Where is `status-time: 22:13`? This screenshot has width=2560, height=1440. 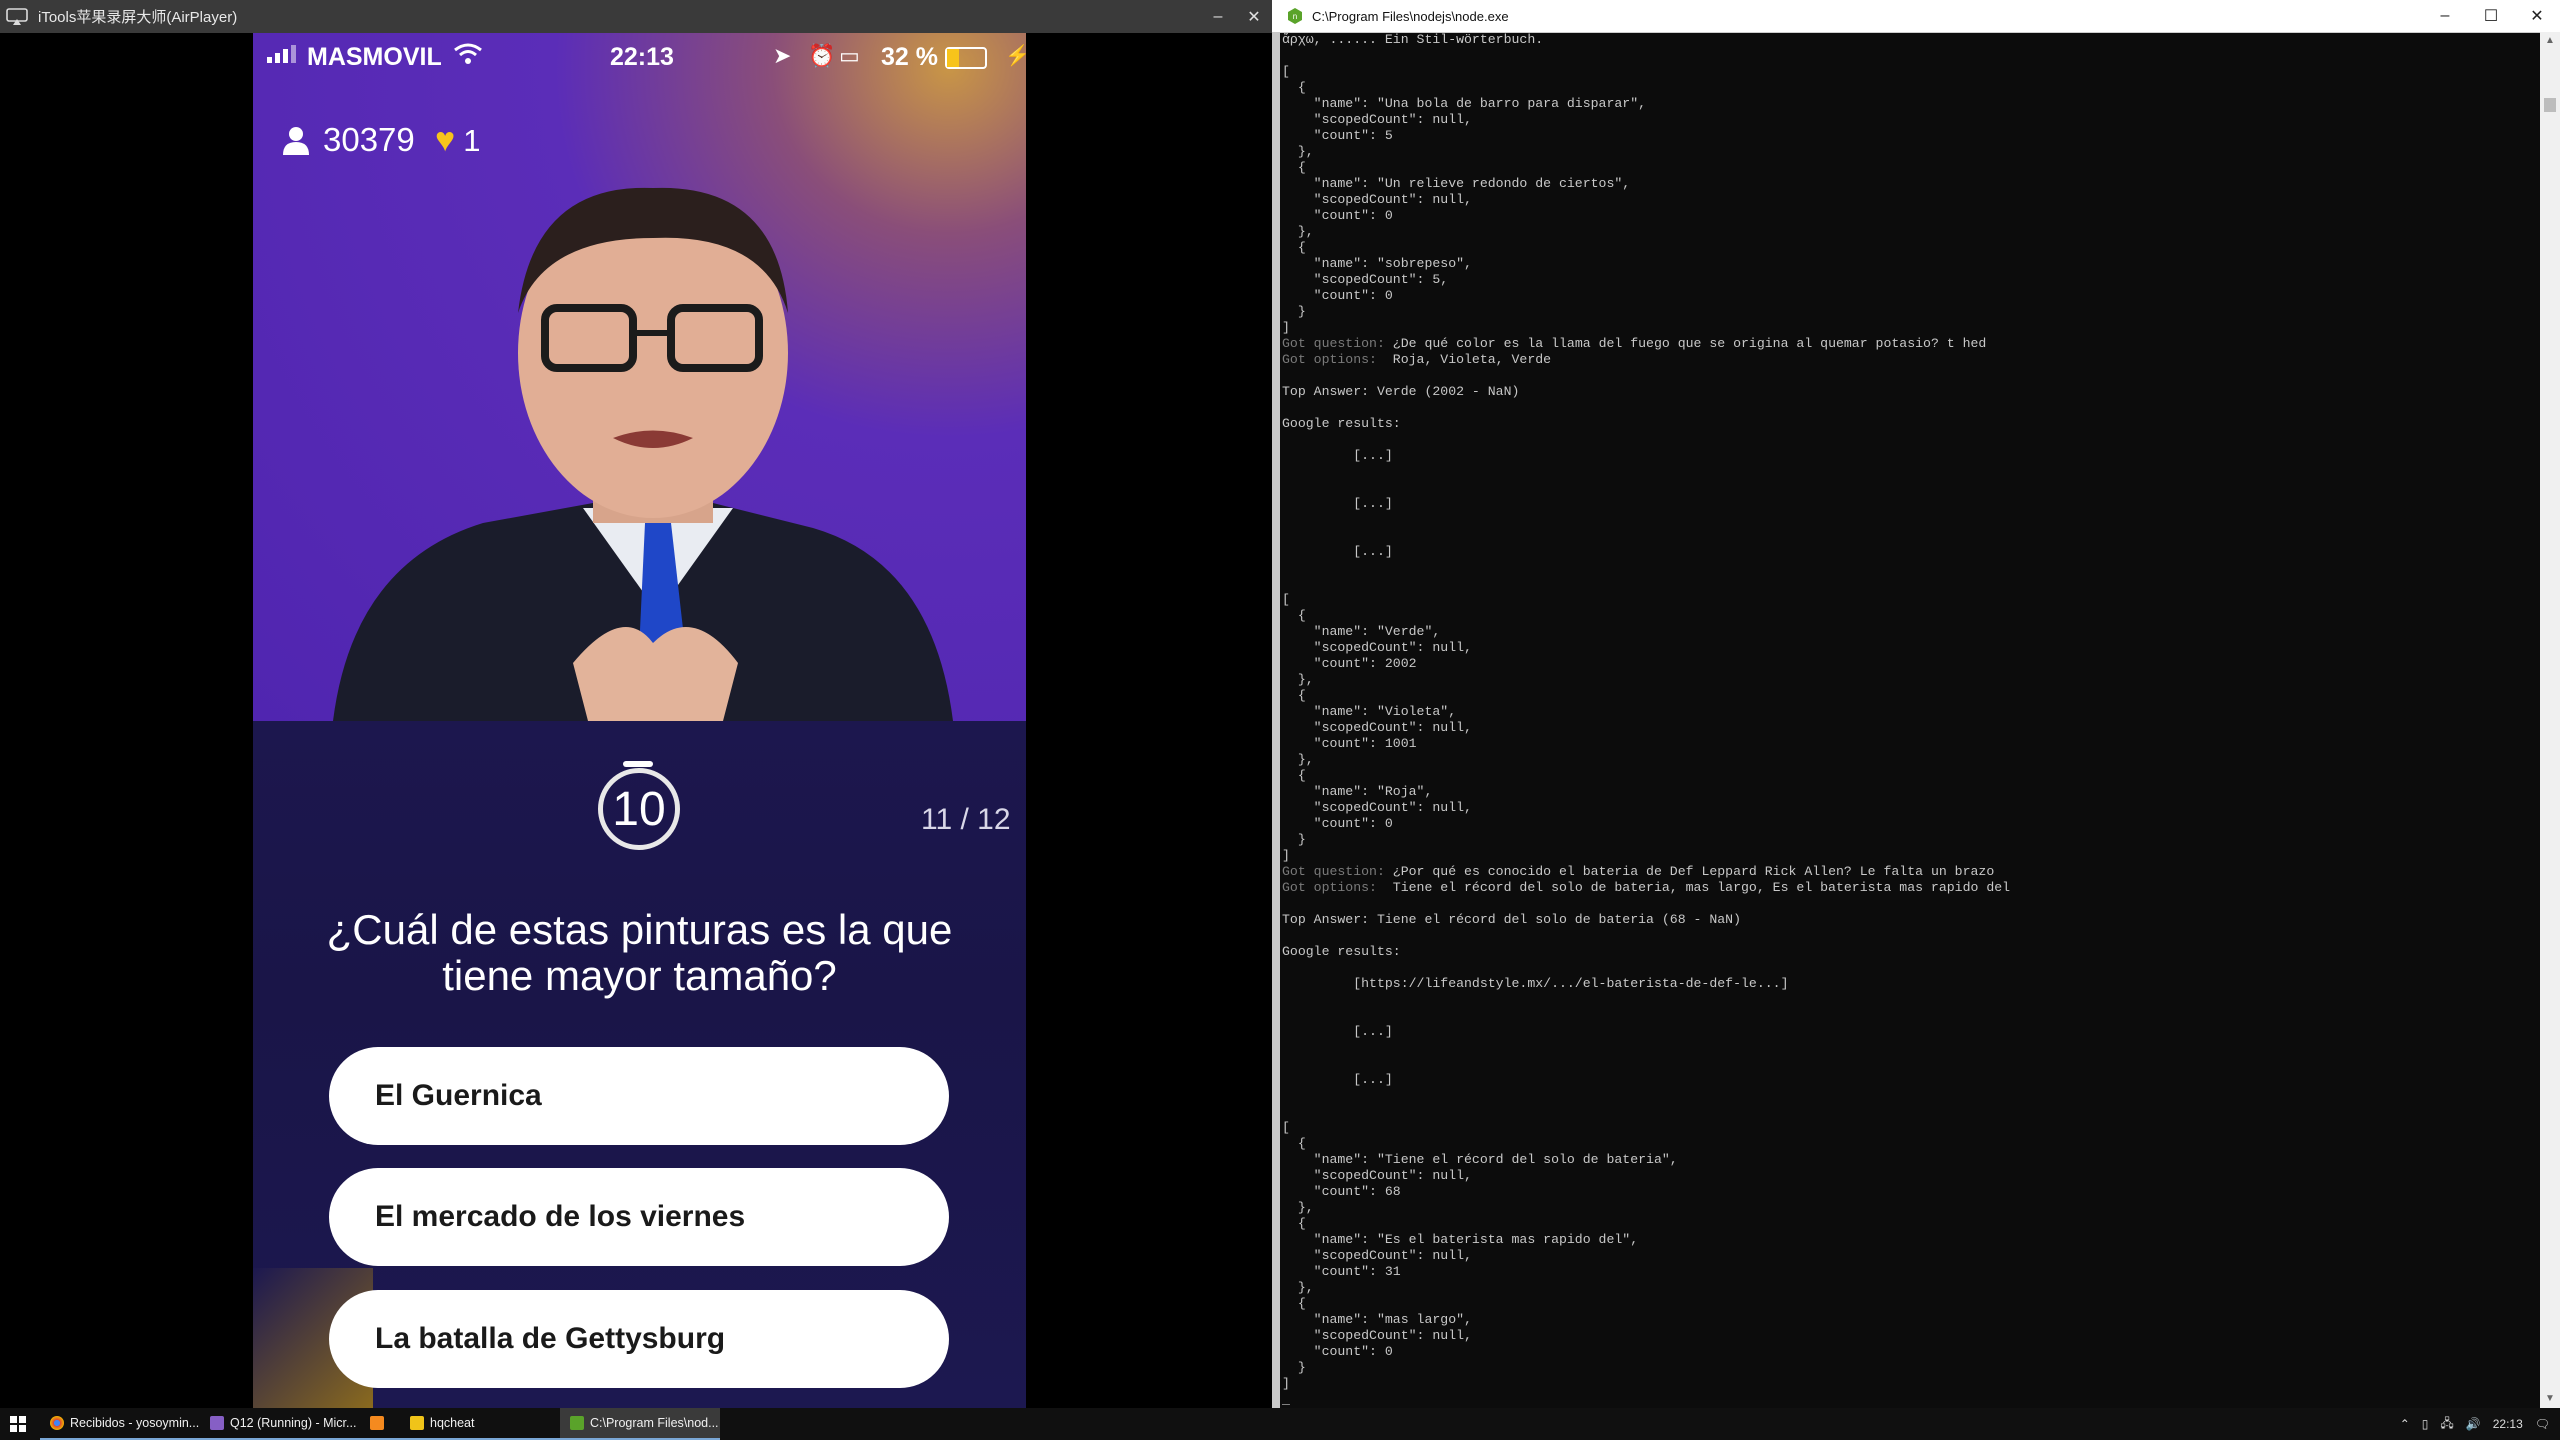
status-time: 22:13 is located at coordinates (642, 57).